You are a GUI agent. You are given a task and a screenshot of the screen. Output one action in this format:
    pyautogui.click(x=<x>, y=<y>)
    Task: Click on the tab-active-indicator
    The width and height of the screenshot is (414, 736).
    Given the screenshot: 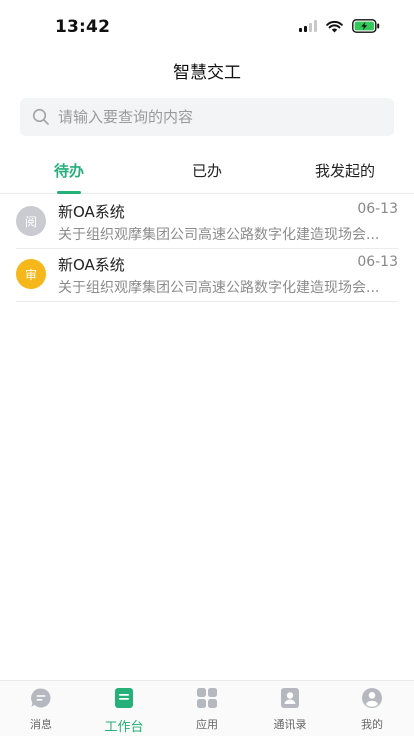 What is the action you would take?
    pyautogui.click(x=69, y=192)
    